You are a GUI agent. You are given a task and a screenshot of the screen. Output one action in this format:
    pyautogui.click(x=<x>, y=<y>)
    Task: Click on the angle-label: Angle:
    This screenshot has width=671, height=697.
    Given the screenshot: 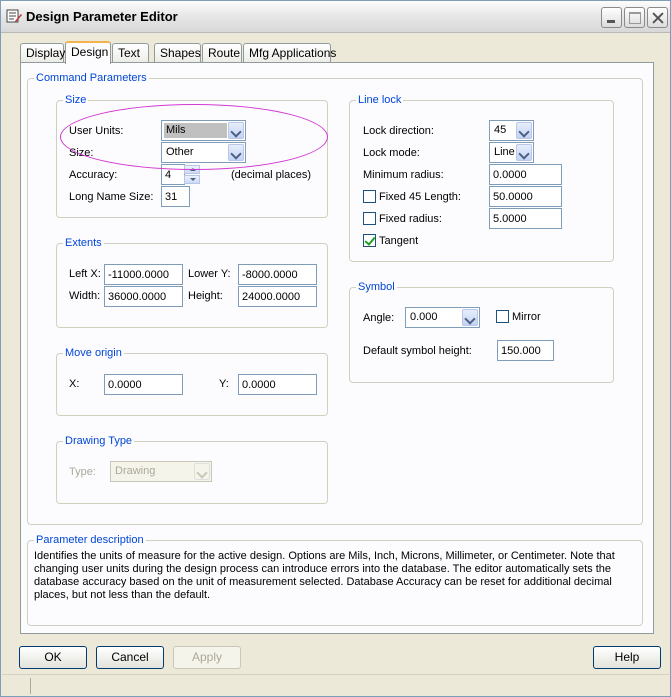 What is the action you would take?
    pyautogui.click(x=379, y=318)
    